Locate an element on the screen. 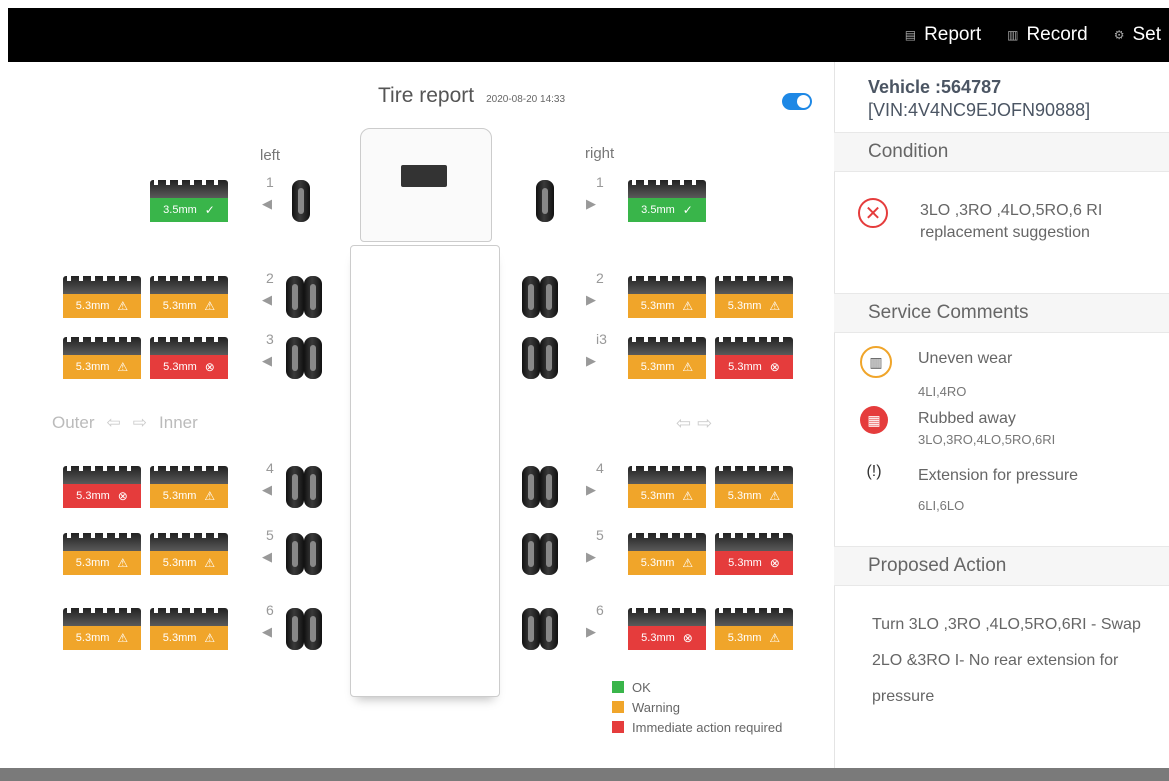 This screenshot has height=781, width=1169. nav-set: ⚙ Set is located at coordinates (1137, 35).